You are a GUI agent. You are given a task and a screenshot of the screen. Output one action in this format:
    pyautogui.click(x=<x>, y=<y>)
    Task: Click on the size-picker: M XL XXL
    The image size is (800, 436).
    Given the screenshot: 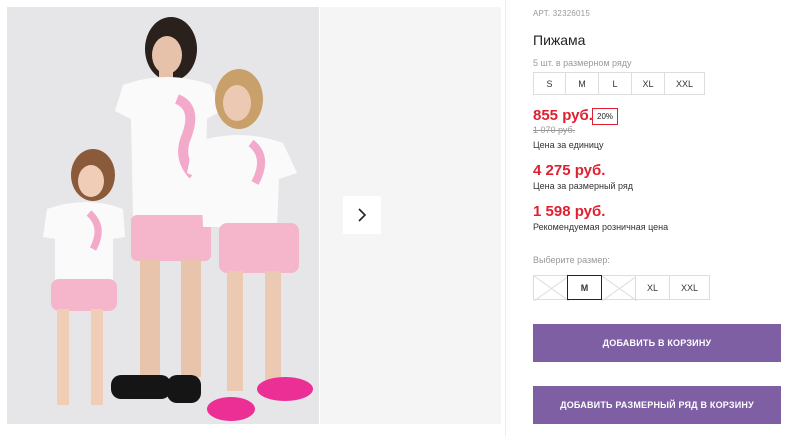 What is the action you would take?
    pyautogui.click(x=621, y=288)
    